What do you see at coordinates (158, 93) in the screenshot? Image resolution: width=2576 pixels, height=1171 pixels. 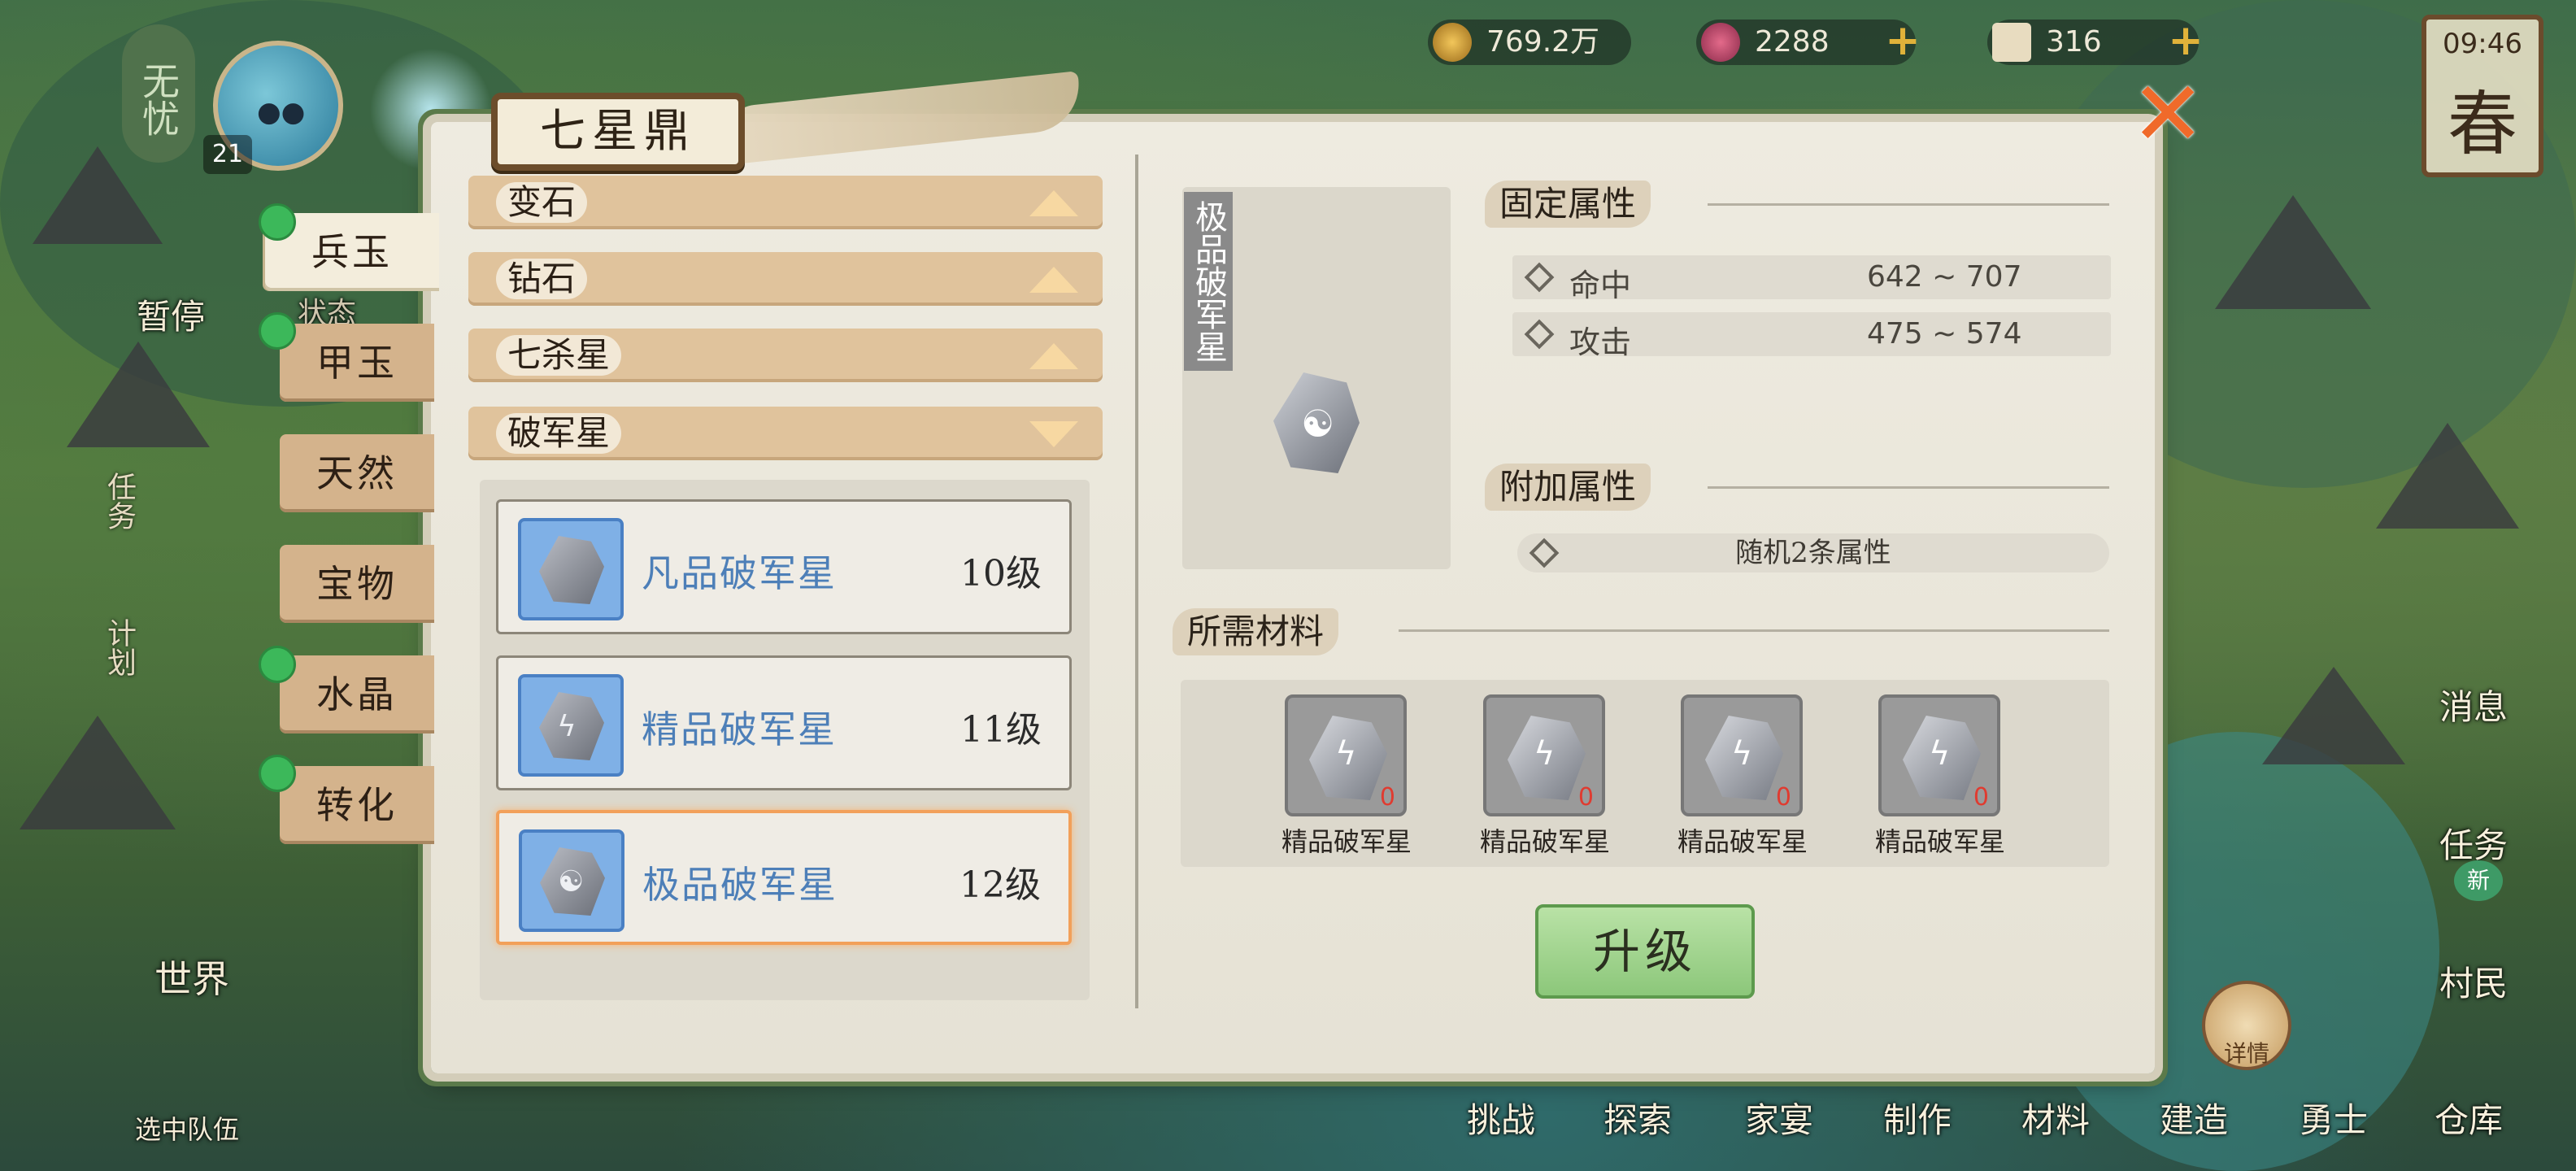 I see `player-tag: 无忧` at bounding box center [158, 93].